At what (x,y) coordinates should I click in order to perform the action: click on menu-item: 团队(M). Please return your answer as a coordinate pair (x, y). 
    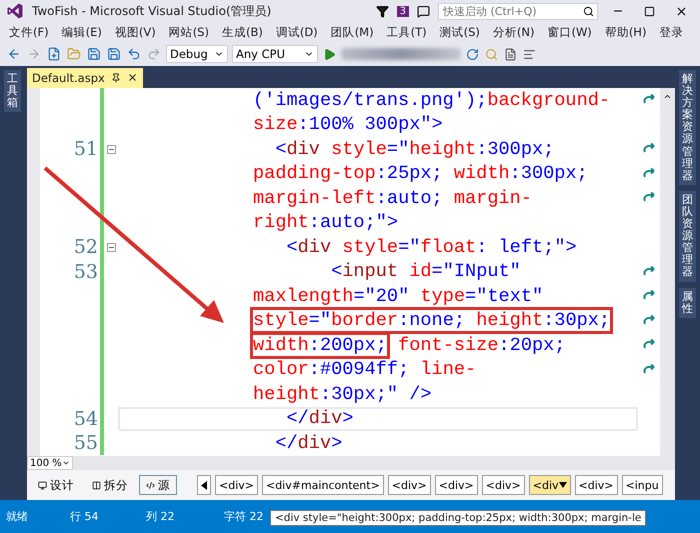
    Looking at the image, I should click on (352, 32).